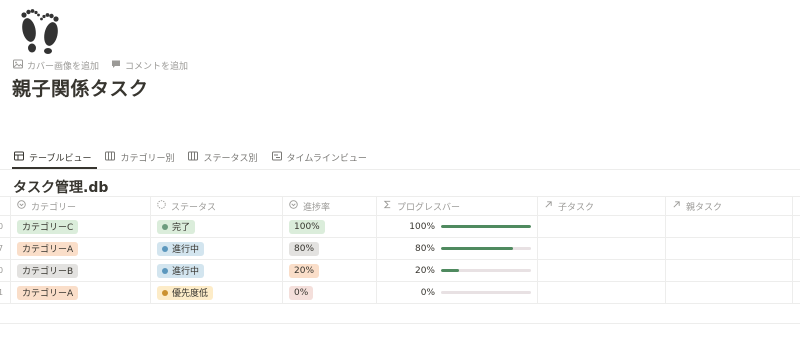  Describe the element at coordinates (19, 157) in the screenshot. I see `table-icon` at that location.